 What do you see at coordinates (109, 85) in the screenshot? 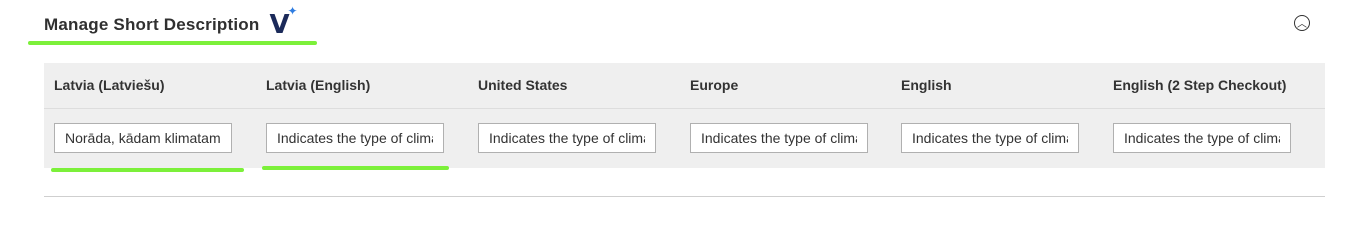
I see `column-header-latvia-latviesu: Latvia (Latviešu)` at bounding box center [109, 85].